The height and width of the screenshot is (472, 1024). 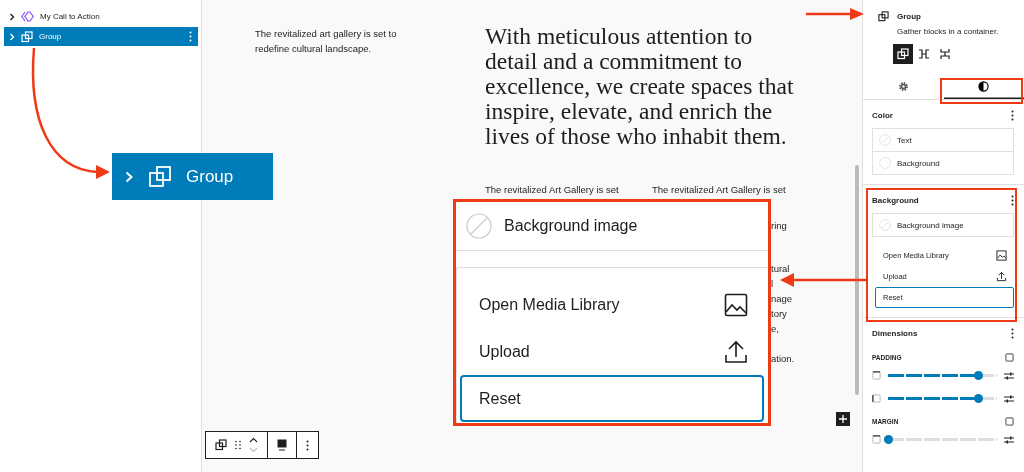 What do you see at coordinates (783, 359) in the screenshot?
I see `paragraph-fragment: ation.` at bounding box center [783, 359].